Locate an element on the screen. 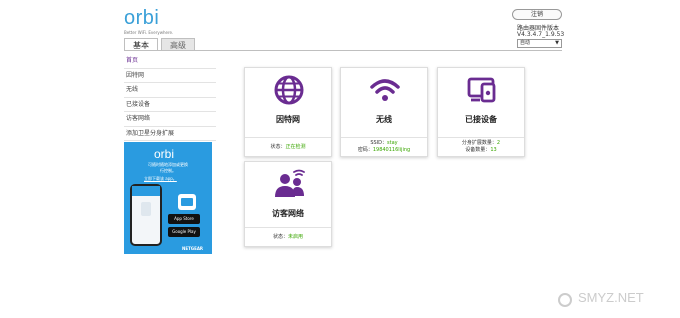 The image size is (680, 318). promo-brand: orbi is located at coordinates (164, 154).